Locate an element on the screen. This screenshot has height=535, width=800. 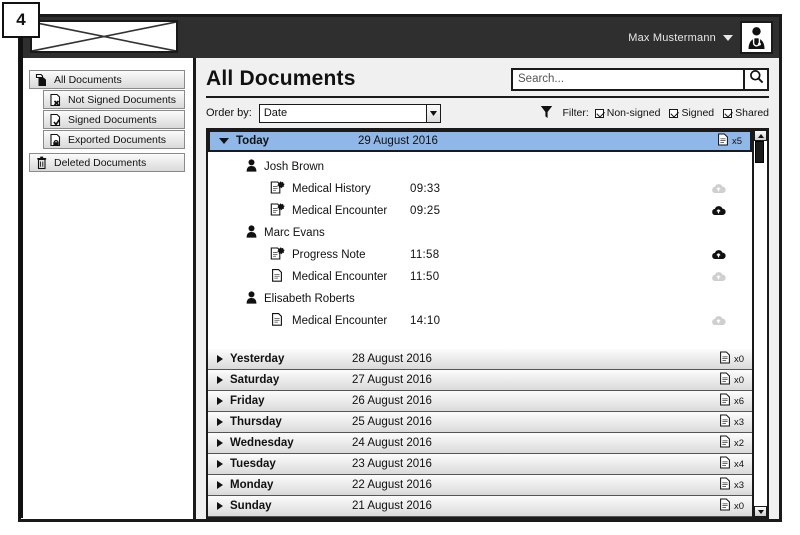
filter-checkbox-shared: Shared is located at coordinates (746, 113).